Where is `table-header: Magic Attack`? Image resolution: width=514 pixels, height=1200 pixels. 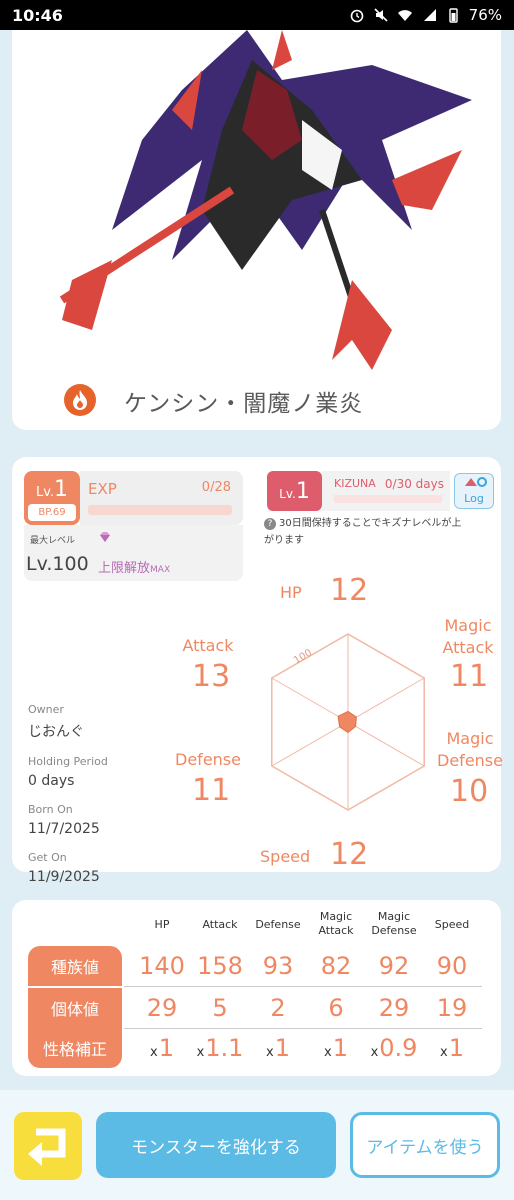
table-header: Magic Attack is located at coordinates (336, 923).